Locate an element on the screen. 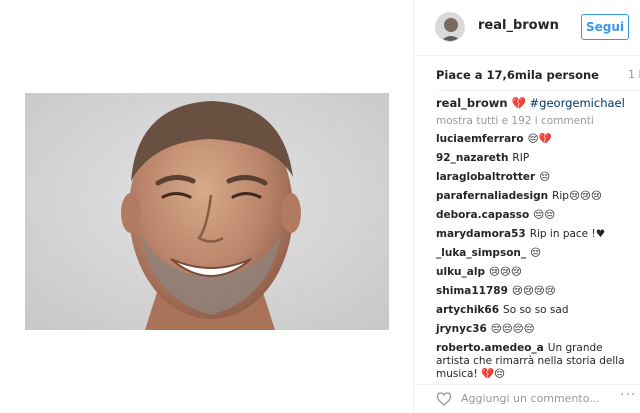  comment-username: artychik66 is located at coordinates (467, 310).